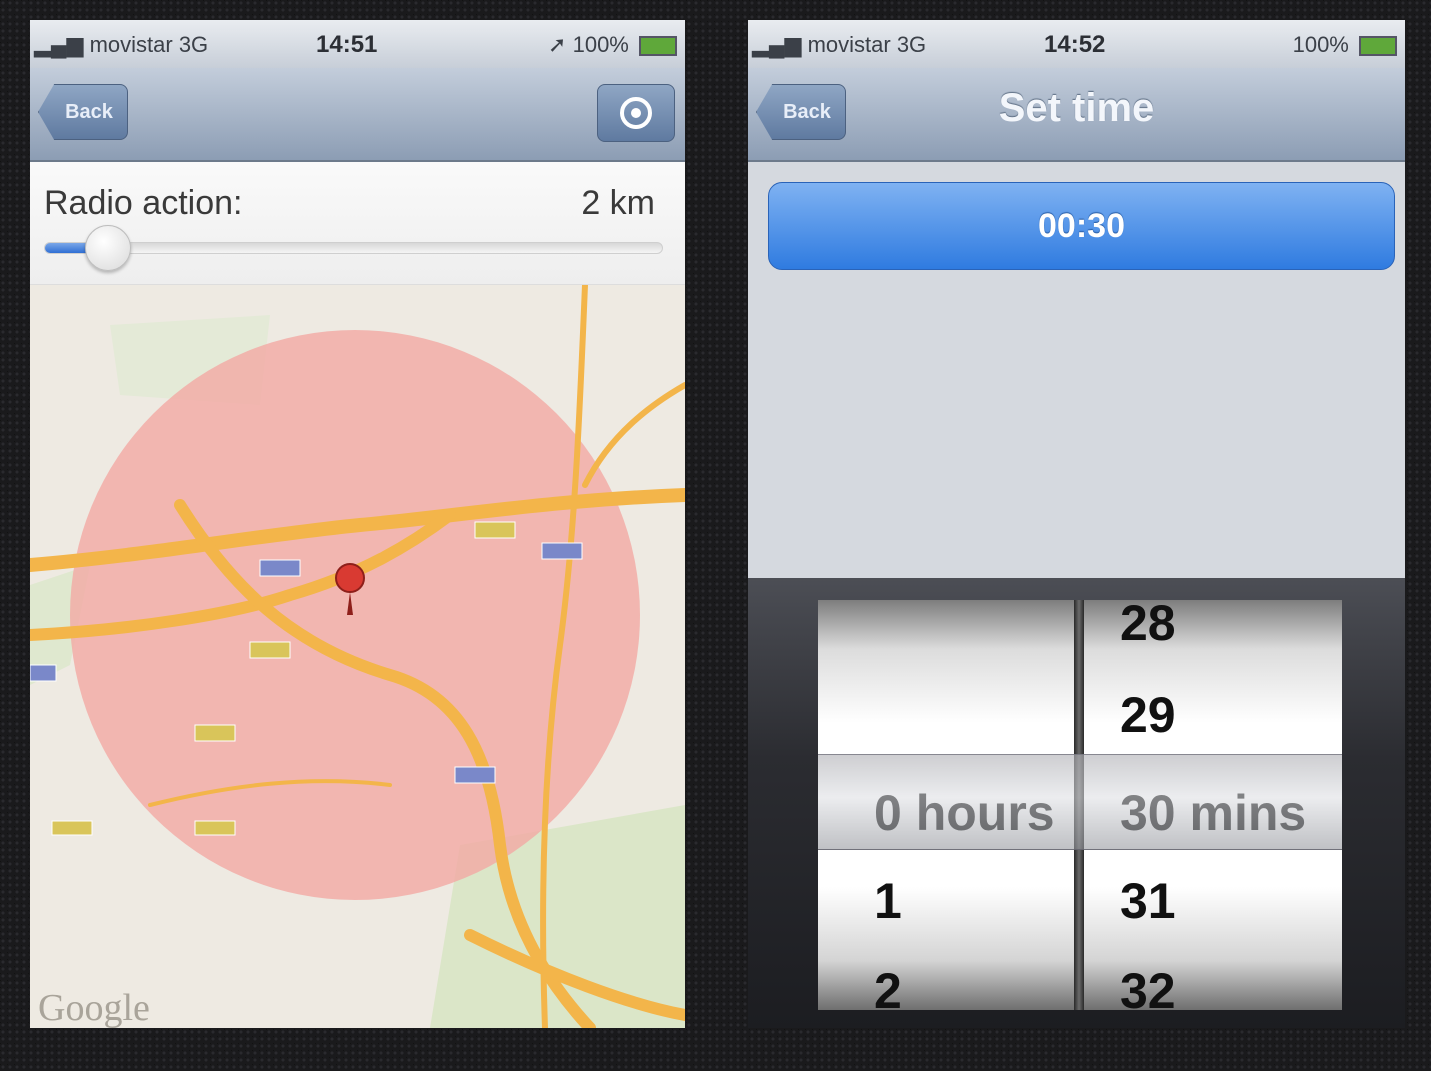 The width and height of the screenshot is (1431, 1071). What do you see at coordinates (353, 248) in the screenshot?
I see `radius-slider` at bounding box center [353, 248].